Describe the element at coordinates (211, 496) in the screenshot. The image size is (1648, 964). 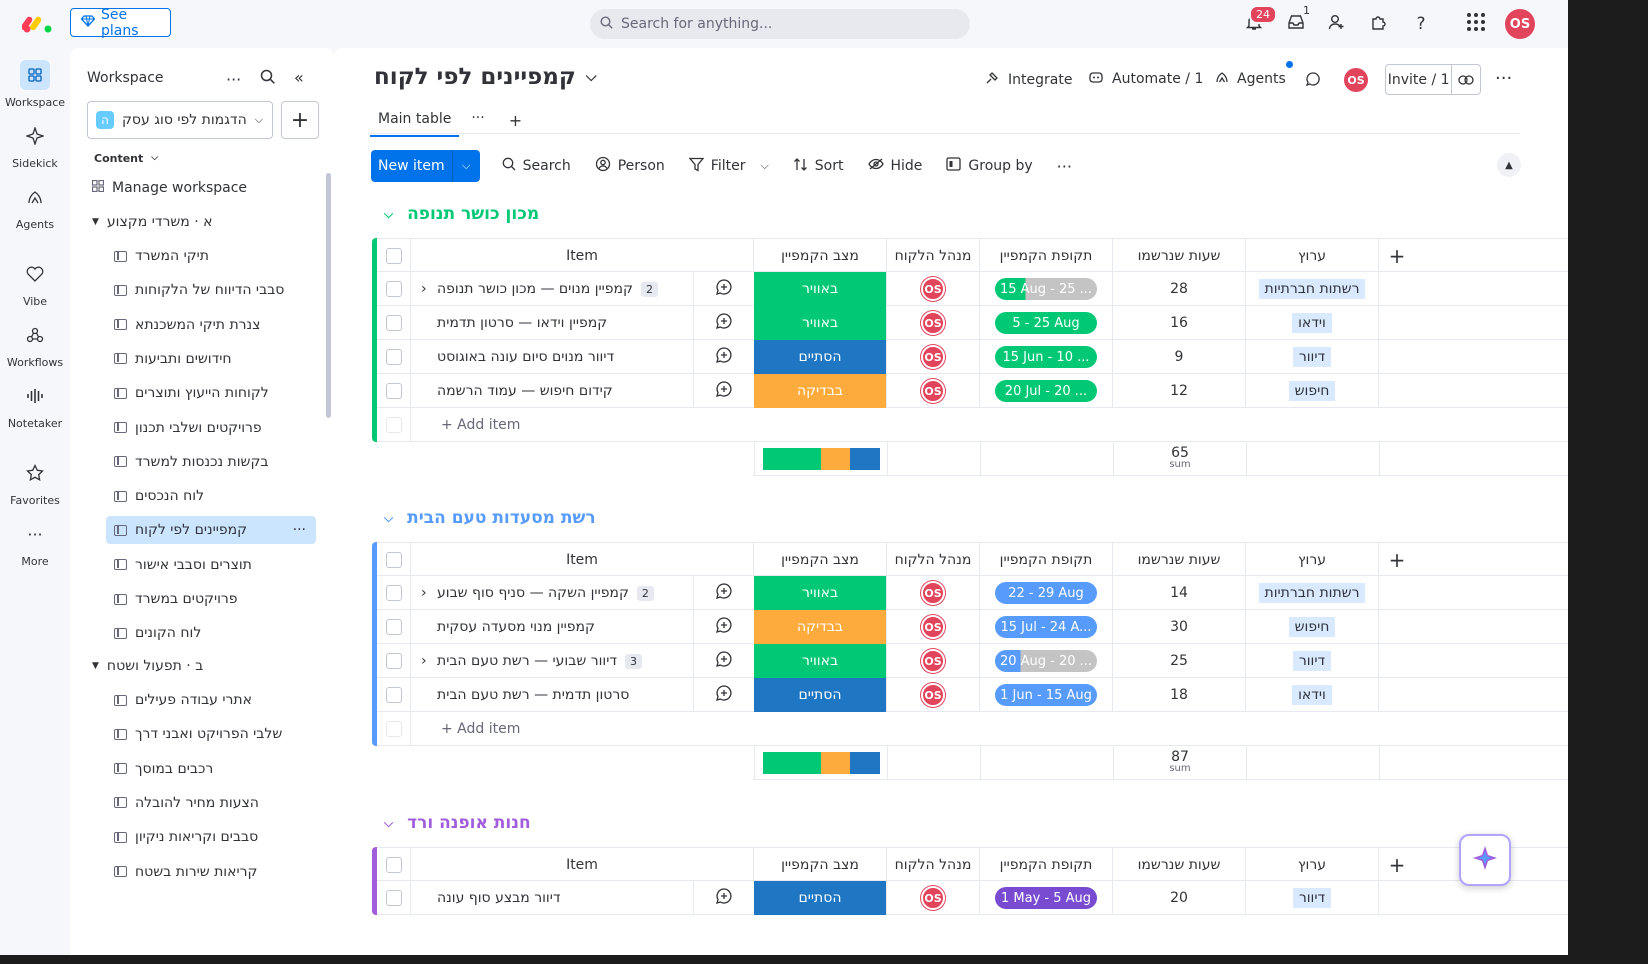
I see `sidebar-board-item: לוח הנכסים` at that location.